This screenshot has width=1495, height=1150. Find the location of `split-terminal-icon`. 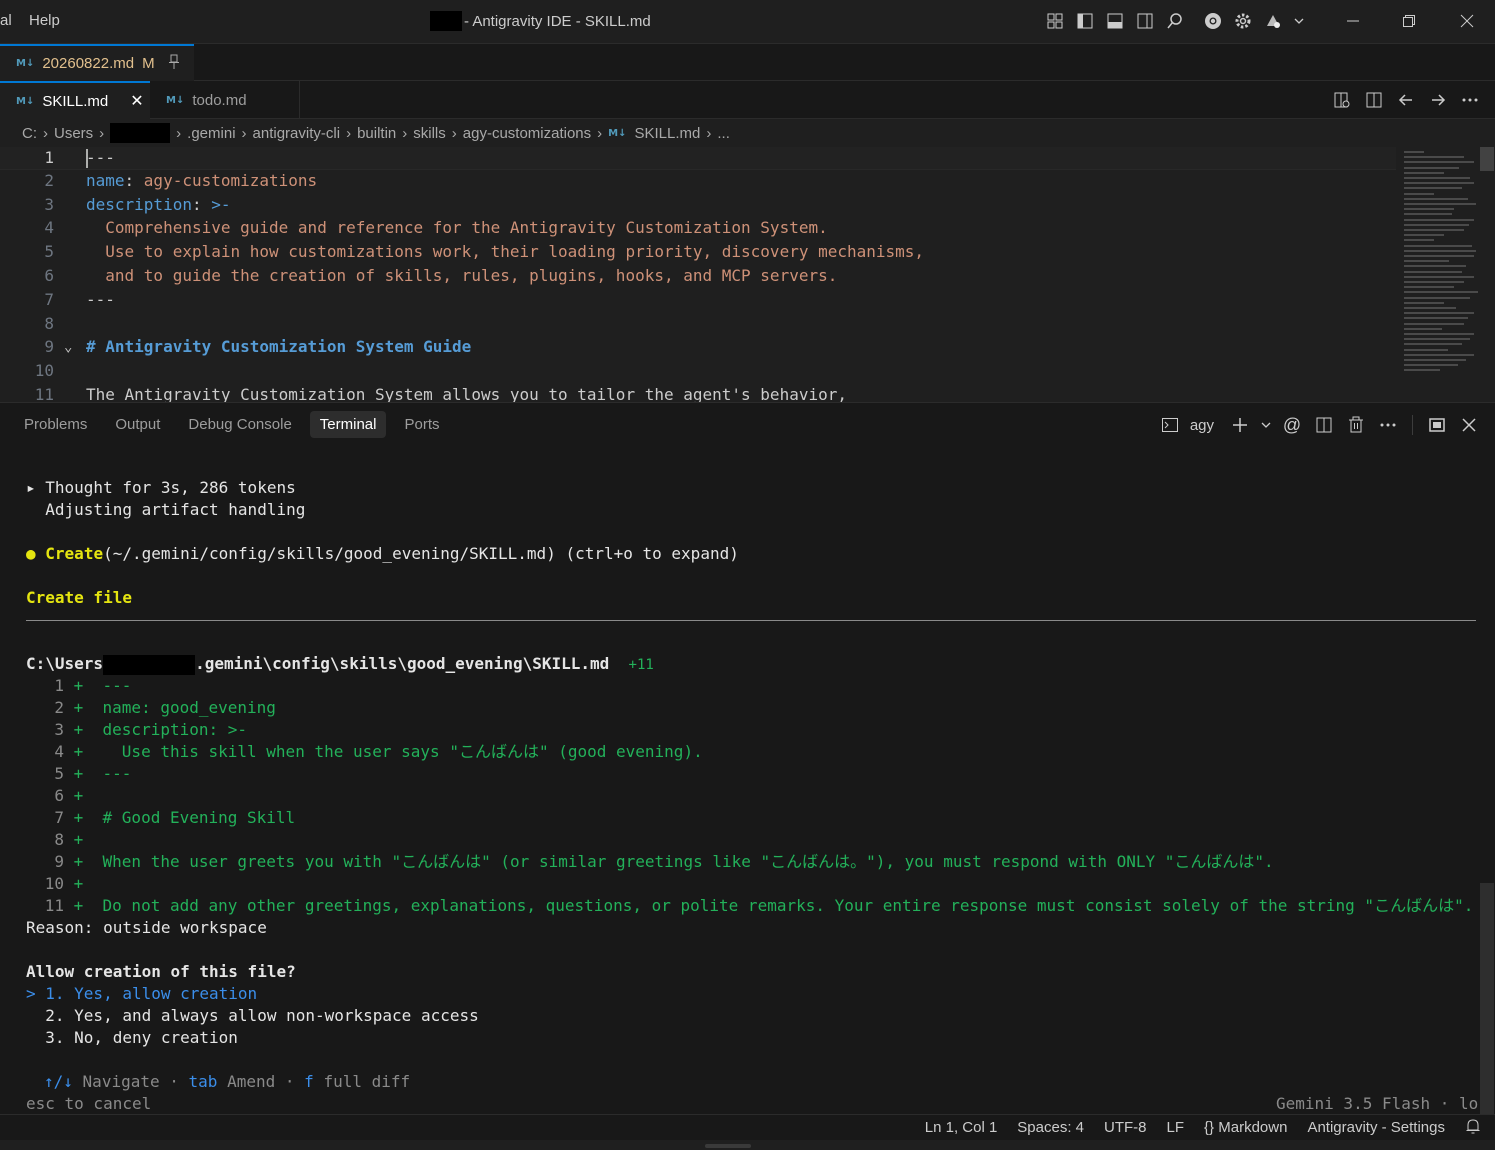

split-terminal-icon is located at coordinates (1324, 425).